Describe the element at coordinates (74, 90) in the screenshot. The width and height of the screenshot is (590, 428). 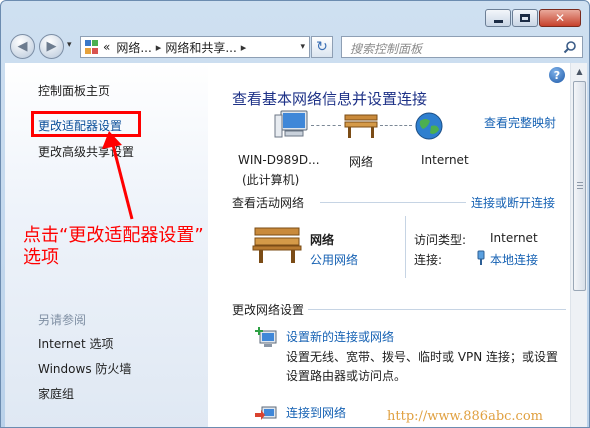
I see `sidebar-item-home: 控制面板主页` at that location.